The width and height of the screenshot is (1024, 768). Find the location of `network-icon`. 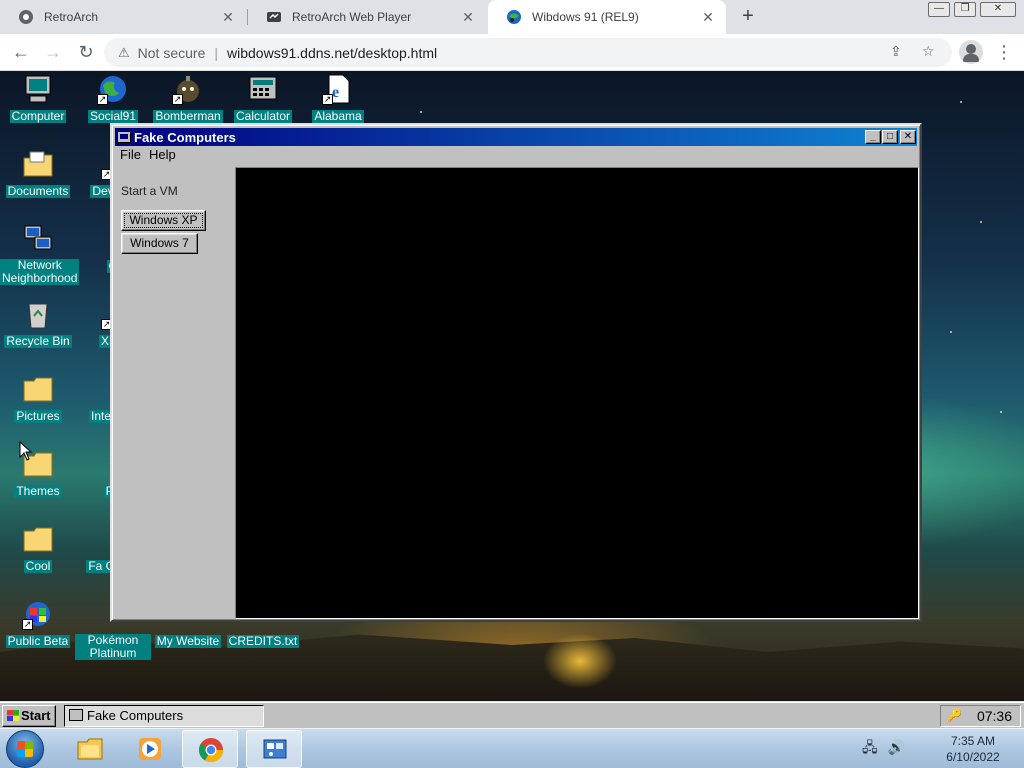

network-icon is located at coordinates (38, 239).